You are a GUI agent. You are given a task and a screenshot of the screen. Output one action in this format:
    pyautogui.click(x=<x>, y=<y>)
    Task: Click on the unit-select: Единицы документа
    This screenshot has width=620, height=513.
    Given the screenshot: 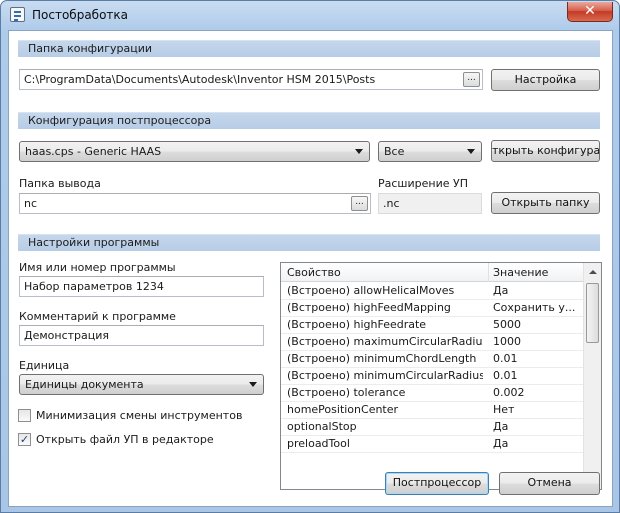 What is the action you would take?
    pyautogui.click(x=141, y=384)
    